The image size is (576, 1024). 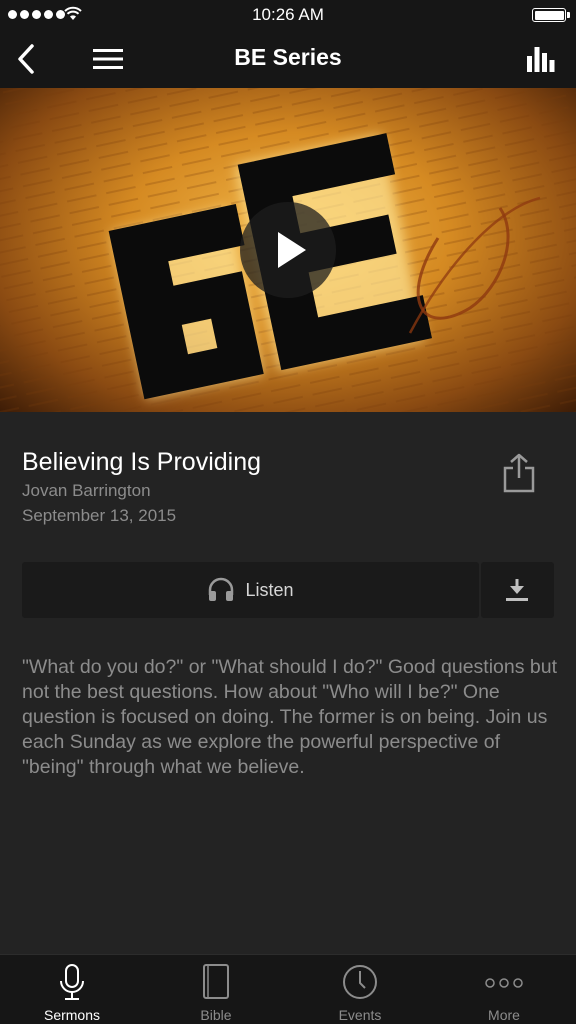 I want to click on tab-label: More, so click(x=504, y=1015).